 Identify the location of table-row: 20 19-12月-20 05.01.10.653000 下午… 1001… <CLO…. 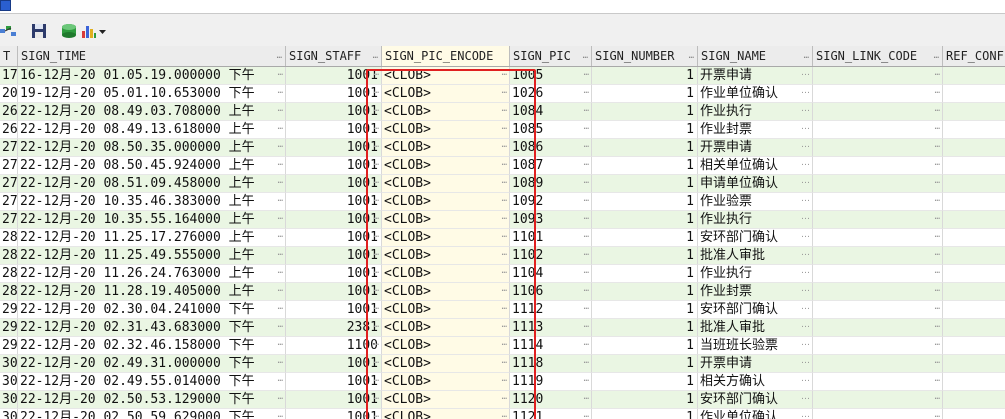
(502, 94).